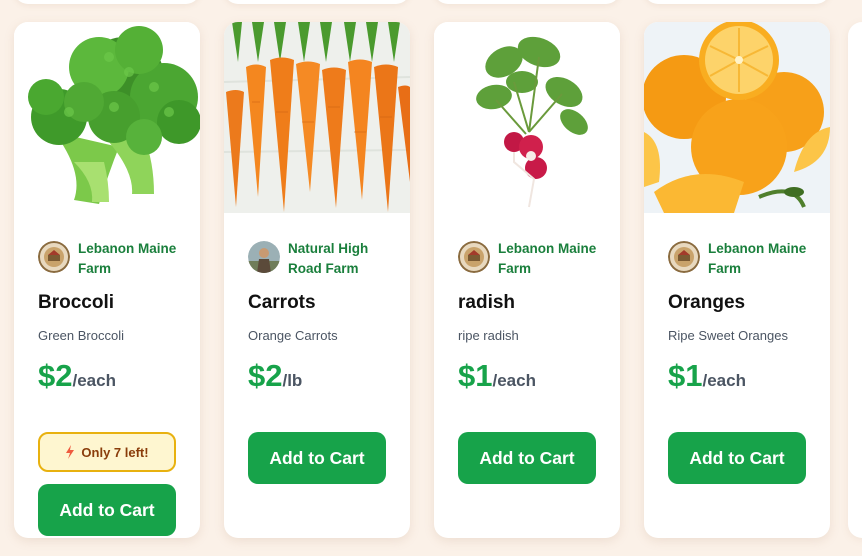 The width and height of the screenshot is (862, 556). Describe the element at coordinates (76, 302) in the screenshot. I see `product-name: Broccoli` at that location.